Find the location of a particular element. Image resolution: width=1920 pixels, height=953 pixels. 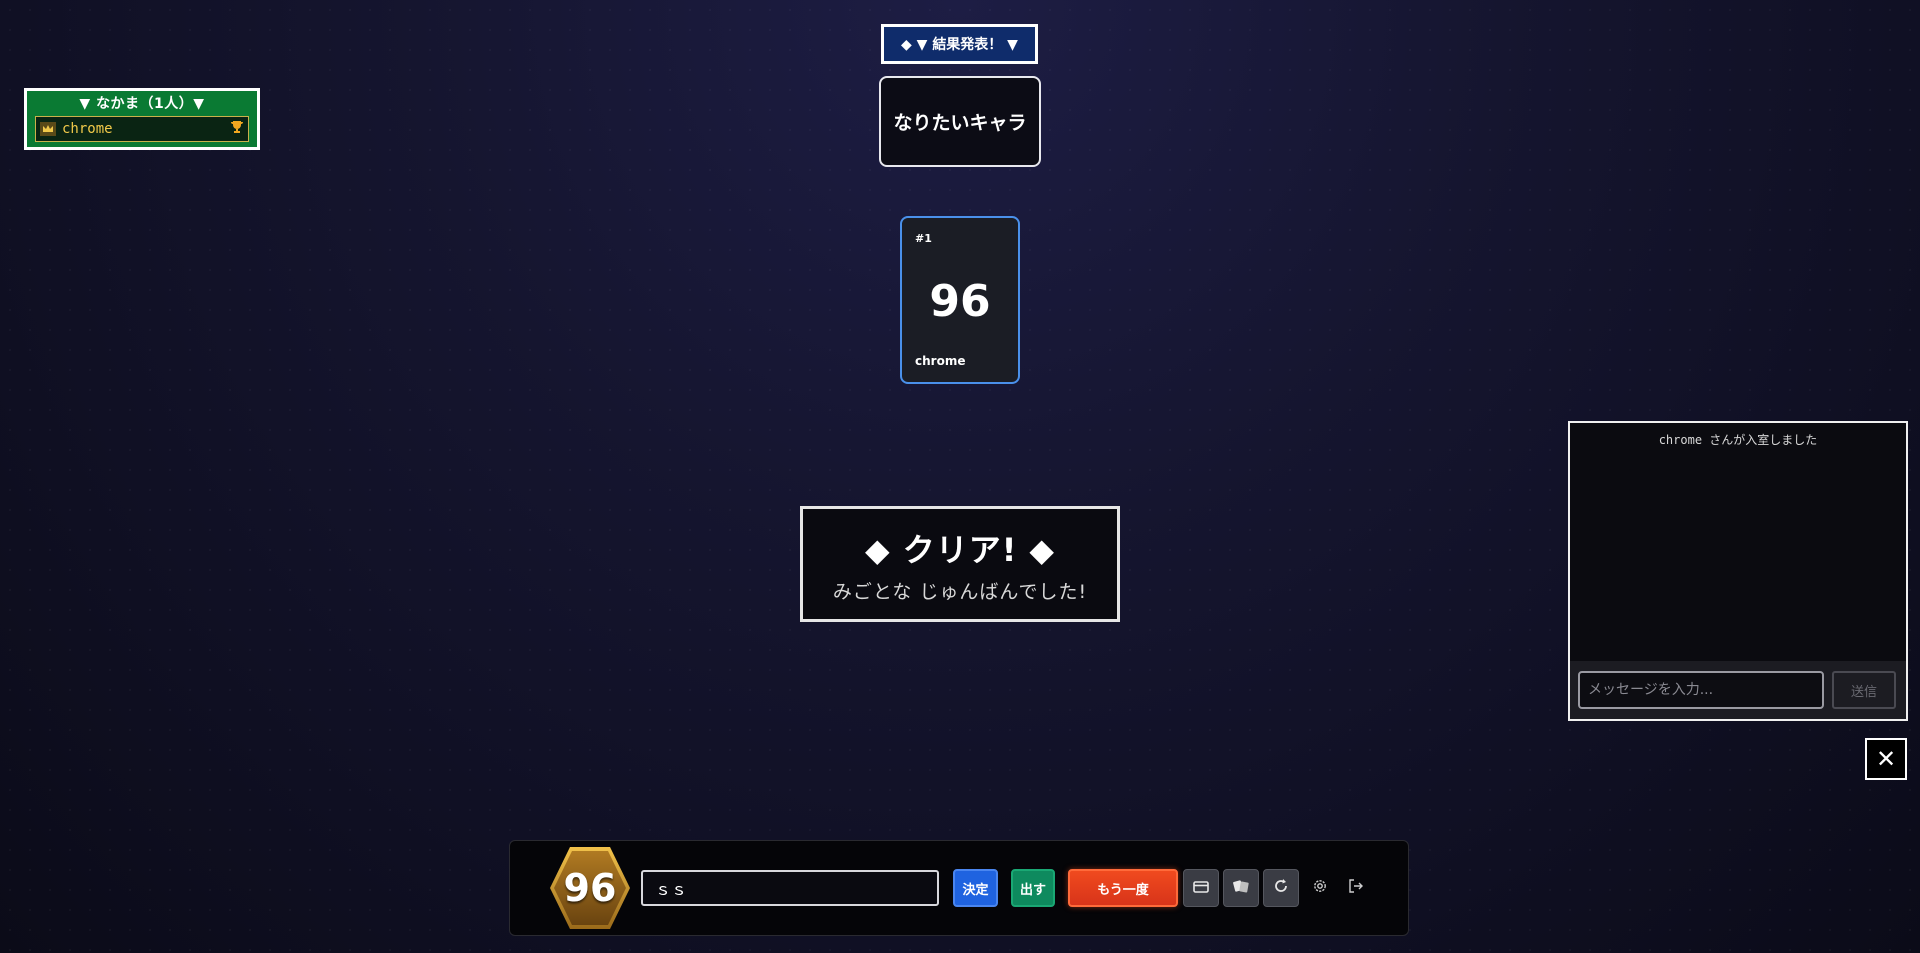

gear-icon is located at coordinates (1320, 888).